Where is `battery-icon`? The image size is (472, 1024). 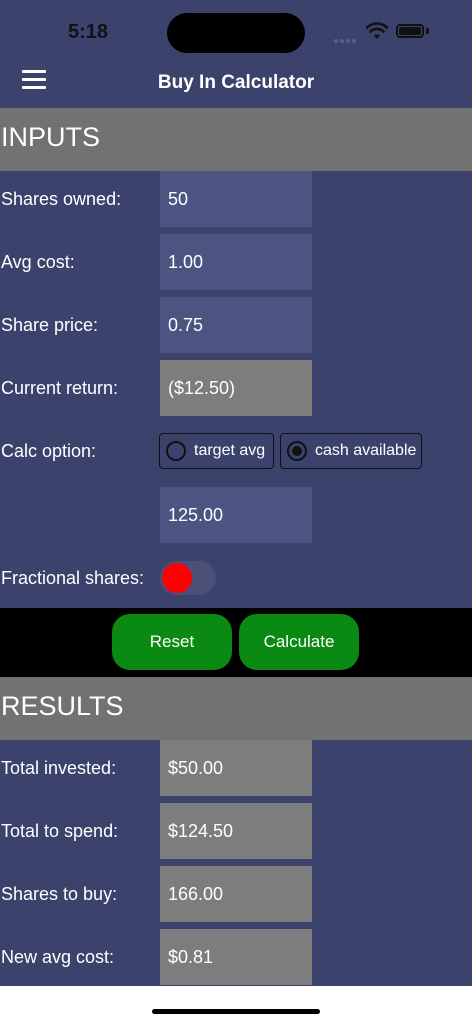 battery-icon is located at coordinates (410, 31).